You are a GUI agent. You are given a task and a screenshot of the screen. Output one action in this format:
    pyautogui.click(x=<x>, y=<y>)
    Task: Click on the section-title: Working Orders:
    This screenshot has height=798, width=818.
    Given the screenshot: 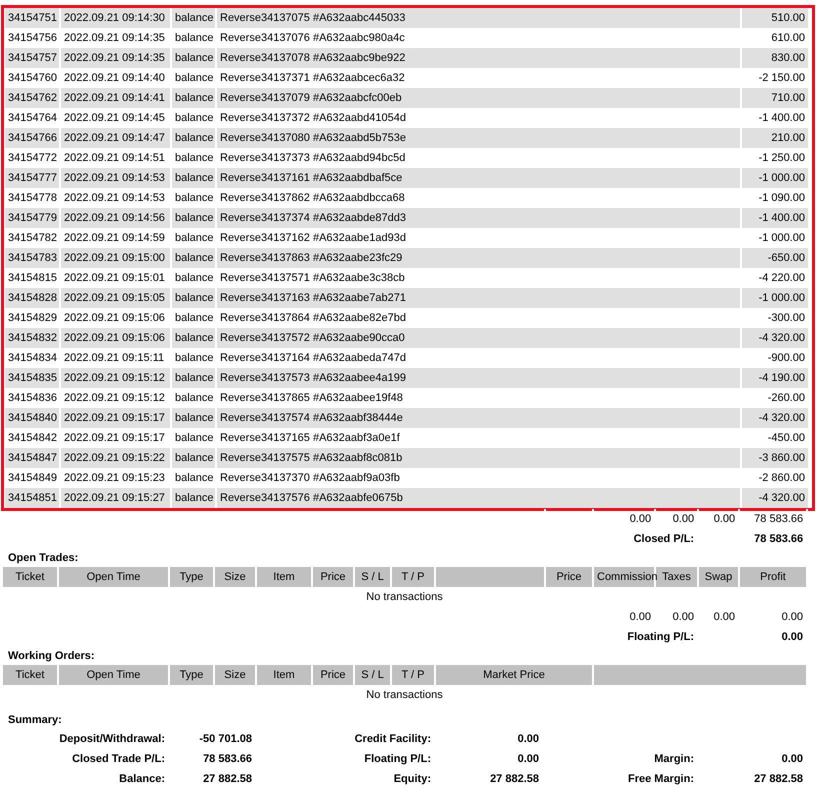 What is the action you would take?
    pyautogui.click(x=51, y=656)
    